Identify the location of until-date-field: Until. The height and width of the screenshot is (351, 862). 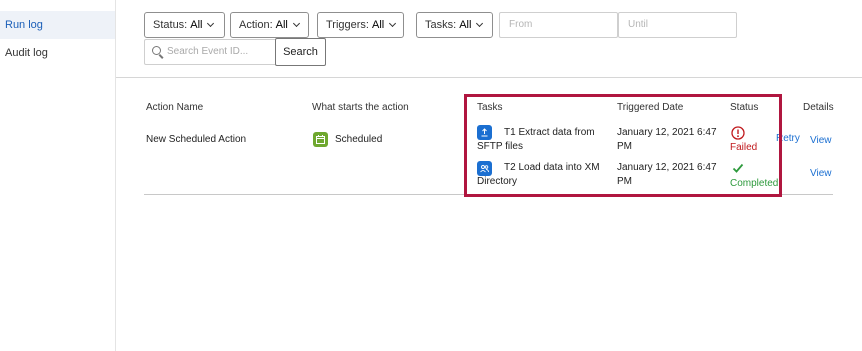
(677, 25).